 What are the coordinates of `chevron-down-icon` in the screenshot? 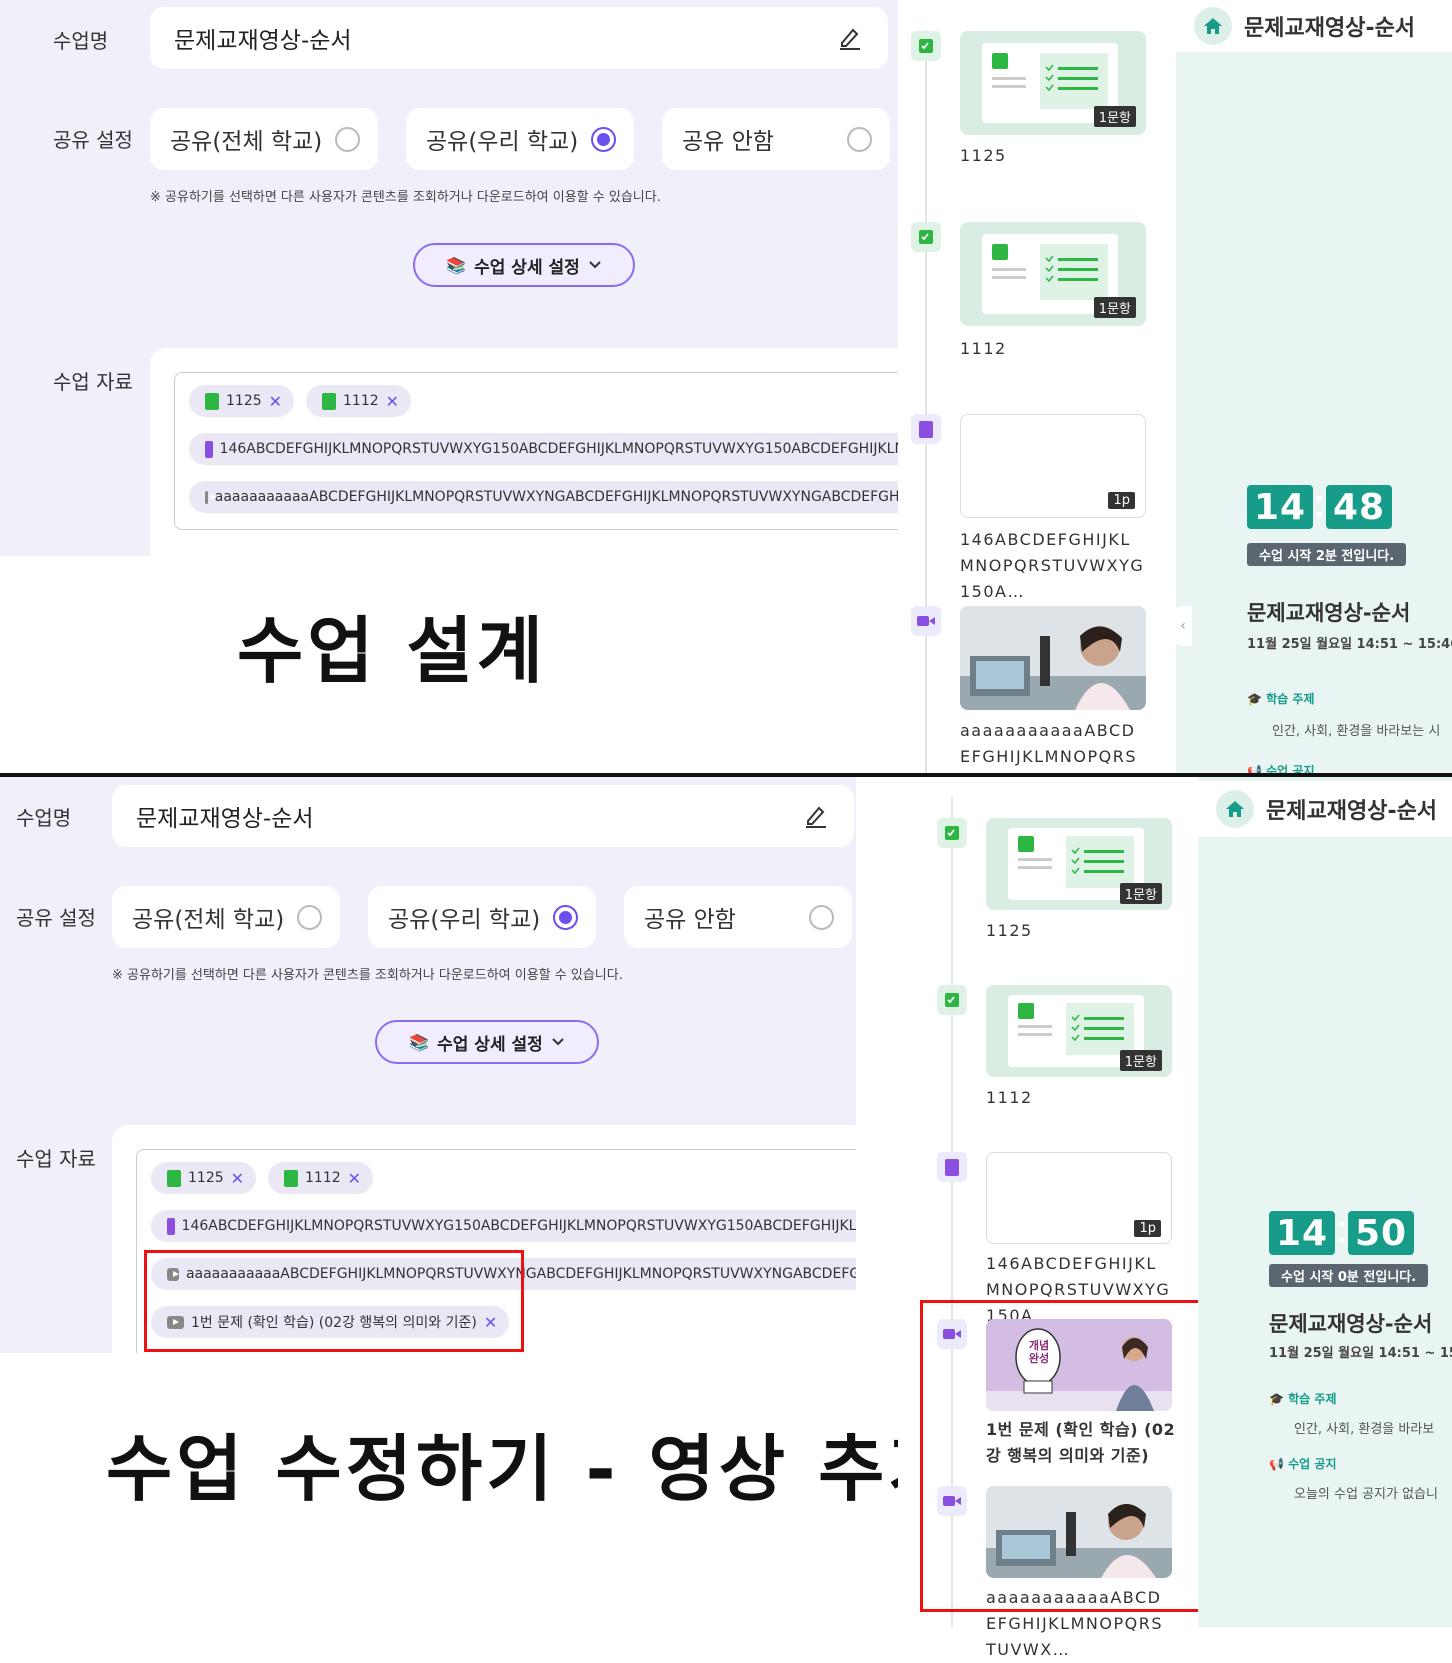 It's located at (595, 265).